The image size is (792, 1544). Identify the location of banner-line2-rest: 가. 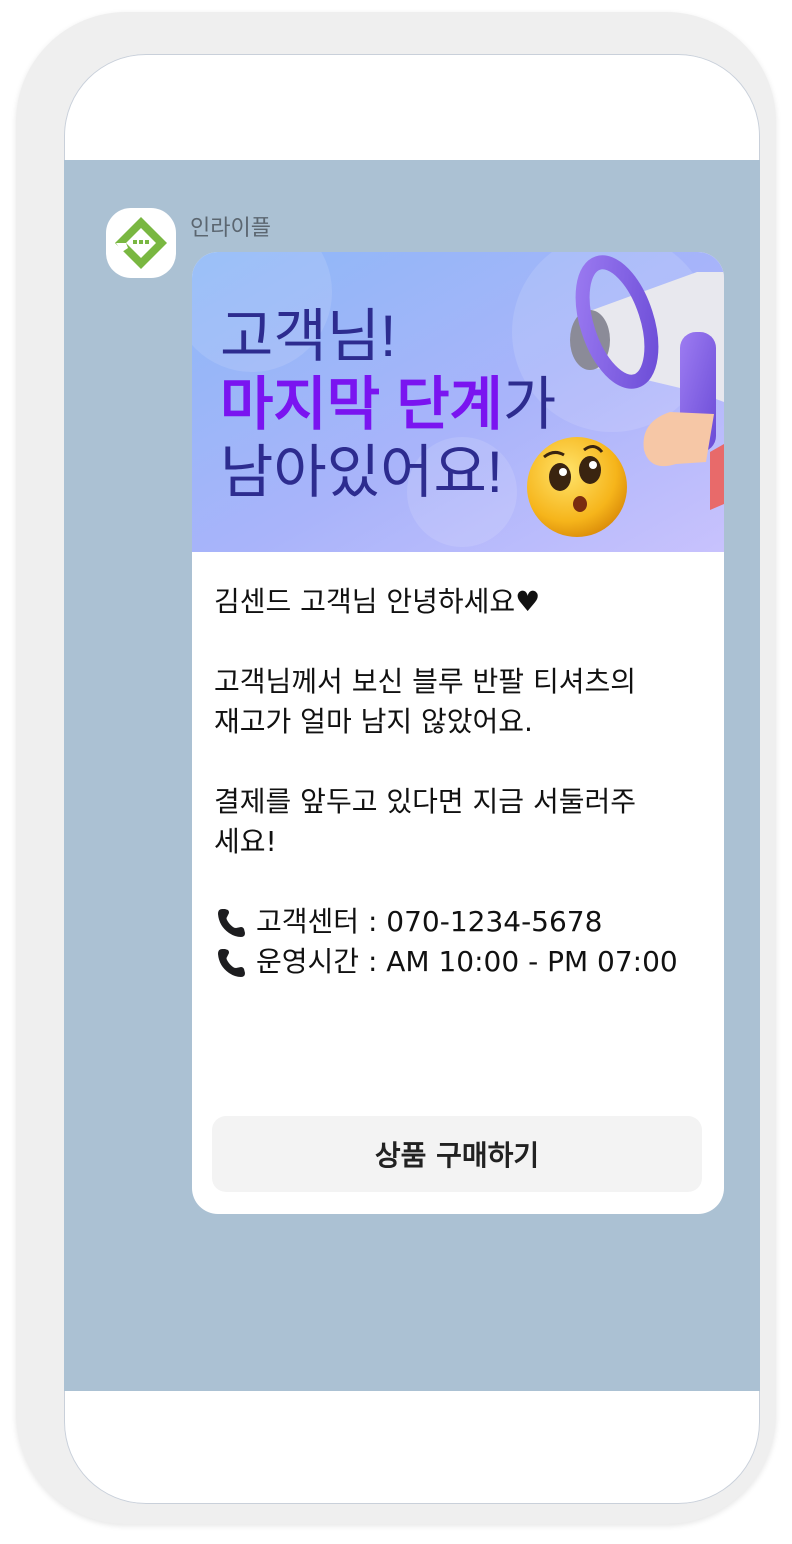
(529, 404).